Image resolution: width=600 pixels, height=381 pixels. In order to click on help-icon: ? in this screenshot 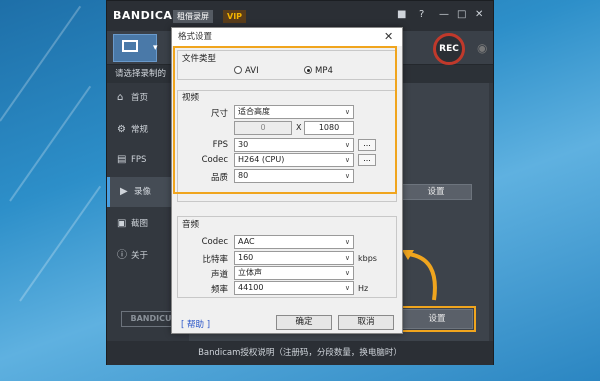, I will do `click(421, 14)`.